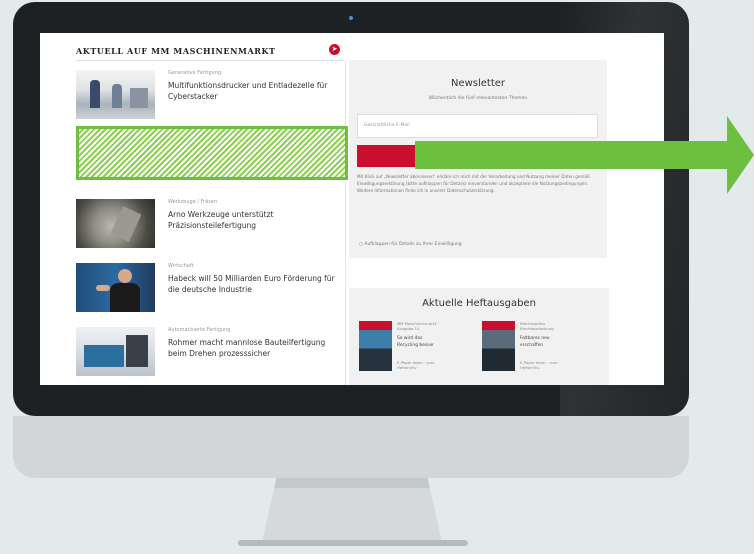 This screenshot has height=554, width=754. What do you see at coordinates (195, 73) in the screenshot?
I see `article-category: Generative Fertigung` at bounding box center [195, 73].